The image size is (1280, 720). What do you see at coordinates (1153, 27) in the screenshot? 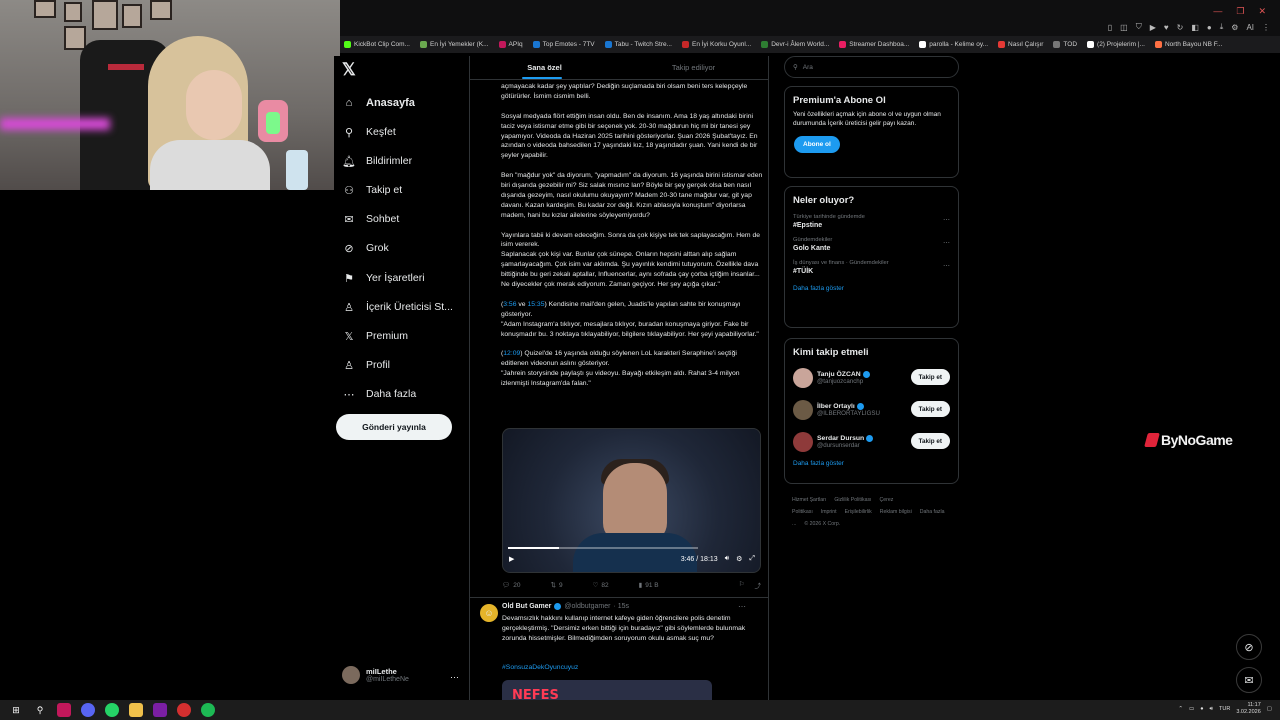
I see `extension-icon: ▶` at bounding box center [1153, 27].